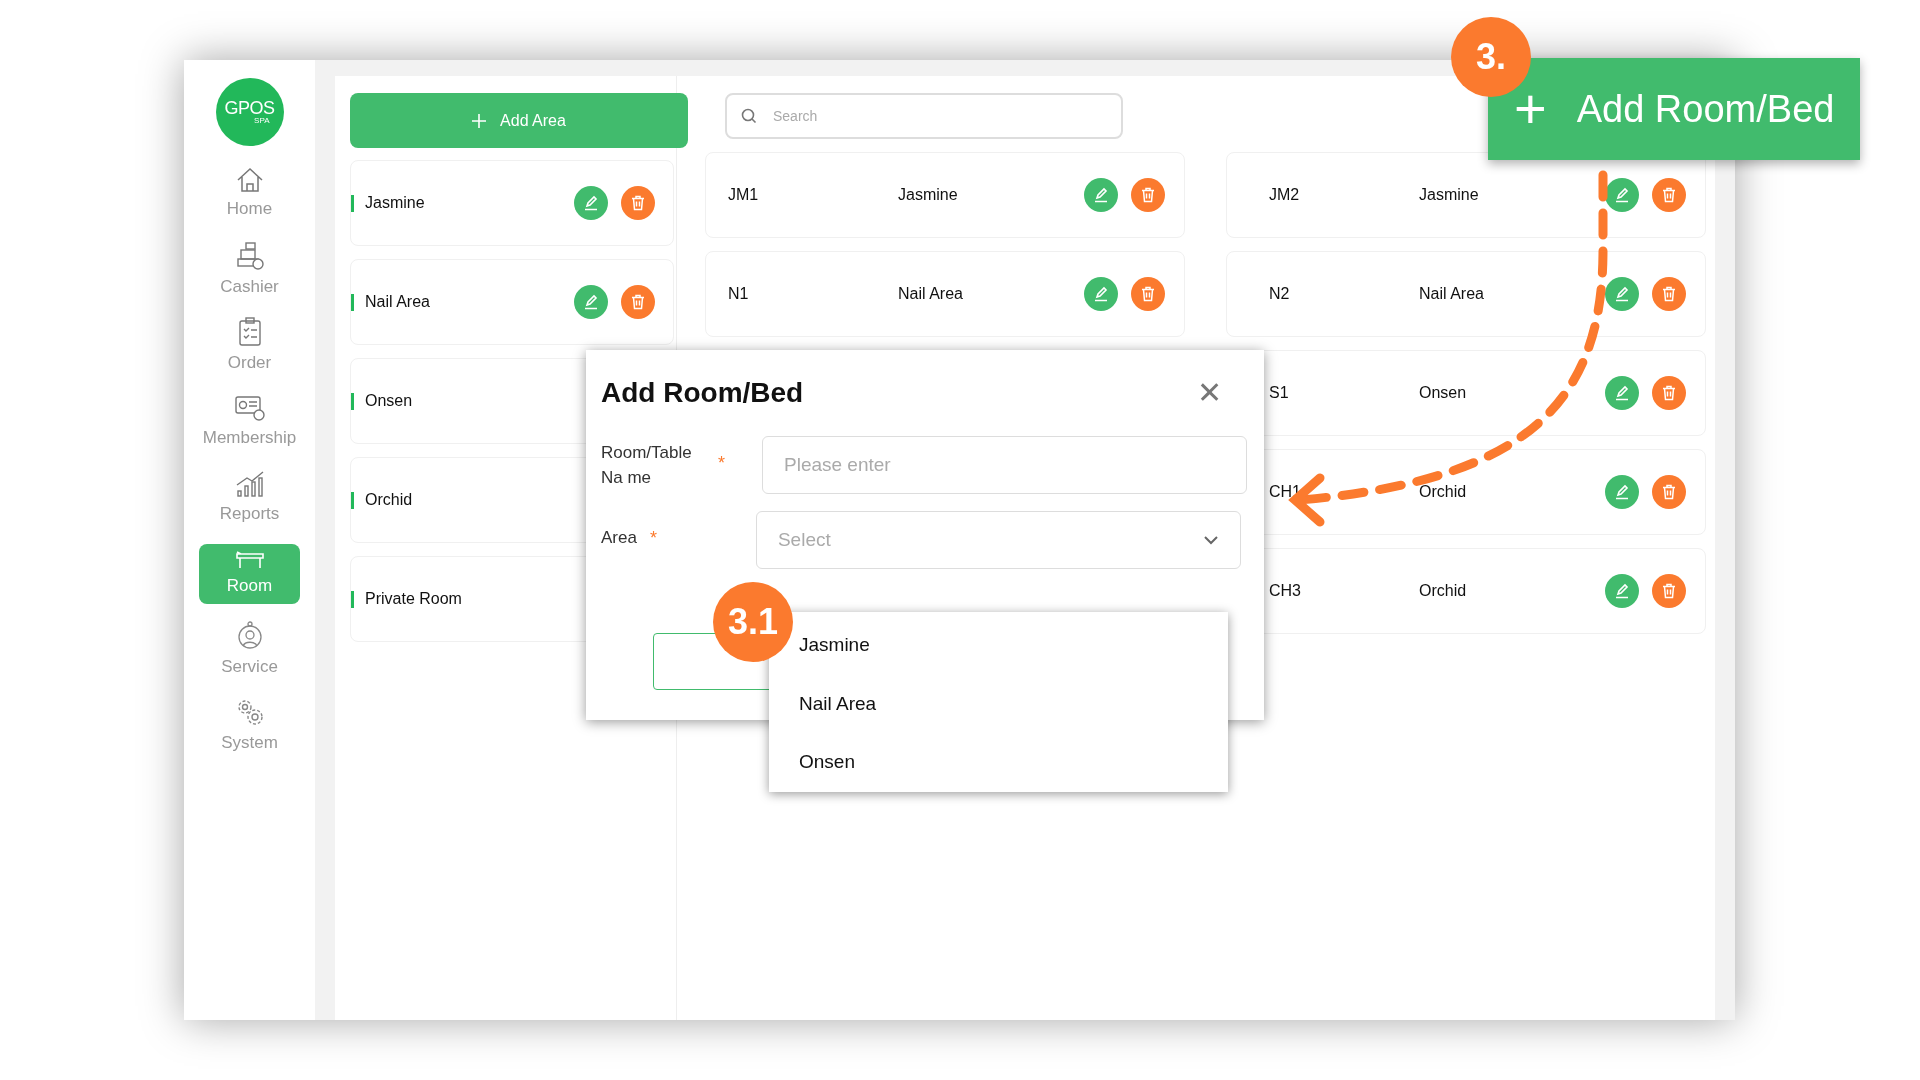 The width and height of the screenshot is (1920, 1080). I want to click on room-area: Onsen, so click(1512, 393).